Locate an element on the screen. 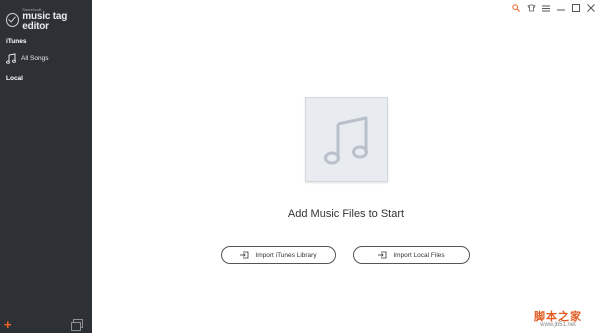 The height and width of the screenshot is (333, 600). maximize-icon is located at coordinates (576, 8).